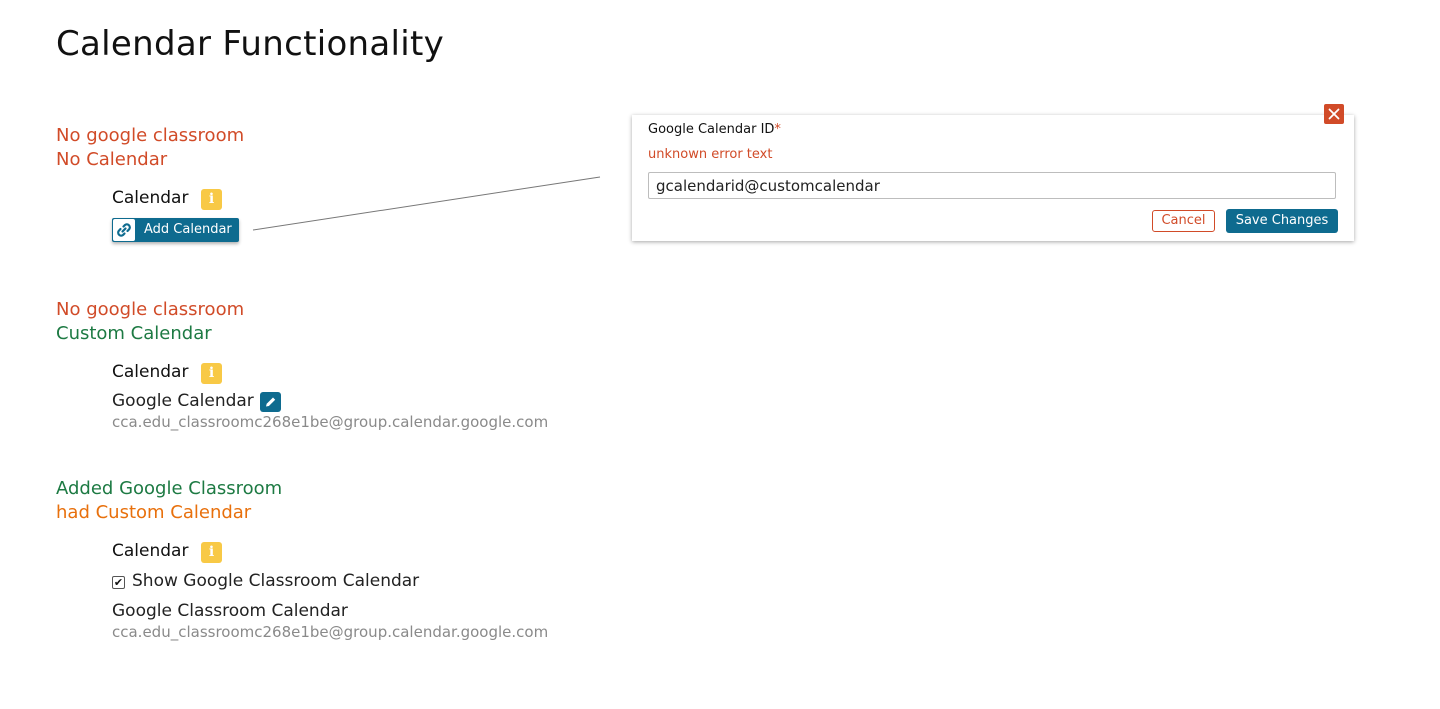 Image resolution: width=1440 pixels, height=709 pixels. I want to click on add-calendar-button: Add Calendar, so click(175, 230).